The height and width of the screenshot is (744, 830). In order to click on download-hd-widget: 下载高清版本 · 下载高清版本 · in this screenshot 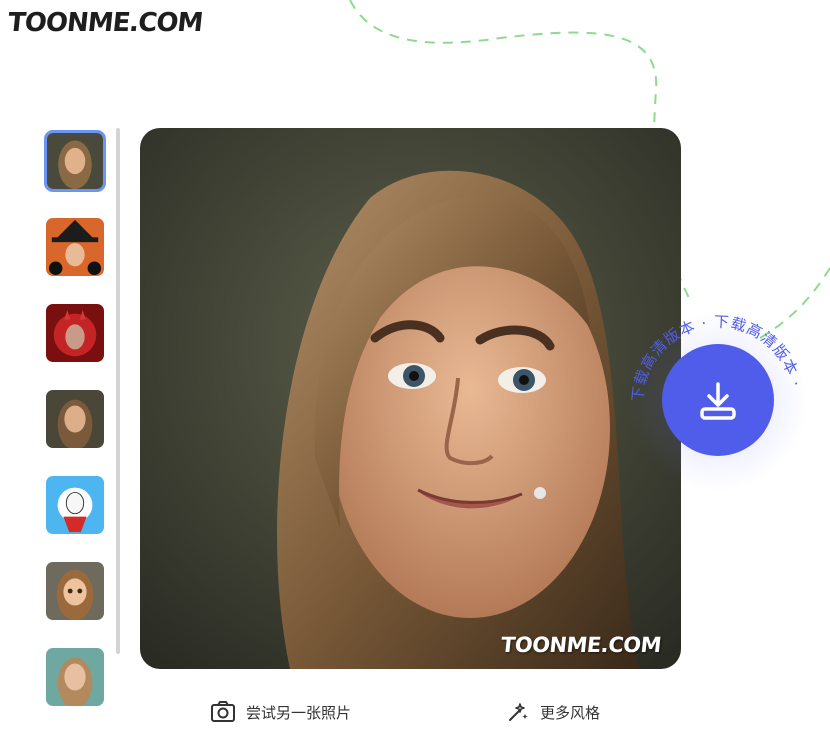, I will do `click(718, 402)`.